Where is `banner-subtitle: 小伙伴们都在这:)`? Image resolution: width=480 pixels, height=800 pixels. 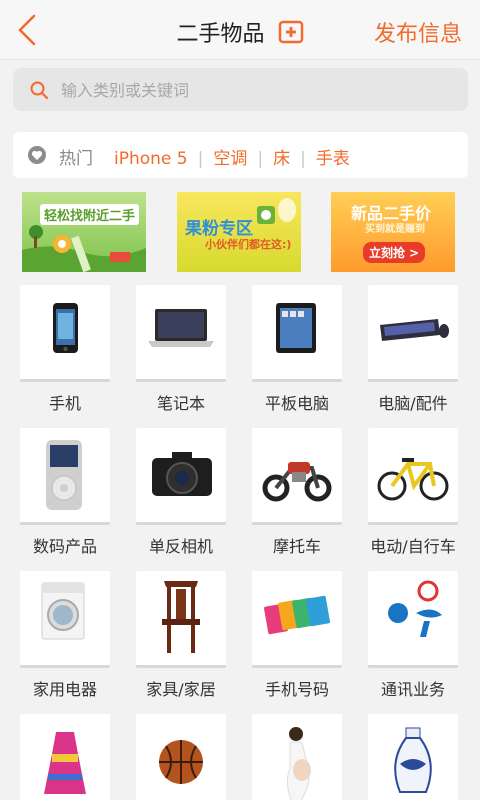
banner-subtitle: 小伙伴们都在这:) is located at coordinates (248, 244).